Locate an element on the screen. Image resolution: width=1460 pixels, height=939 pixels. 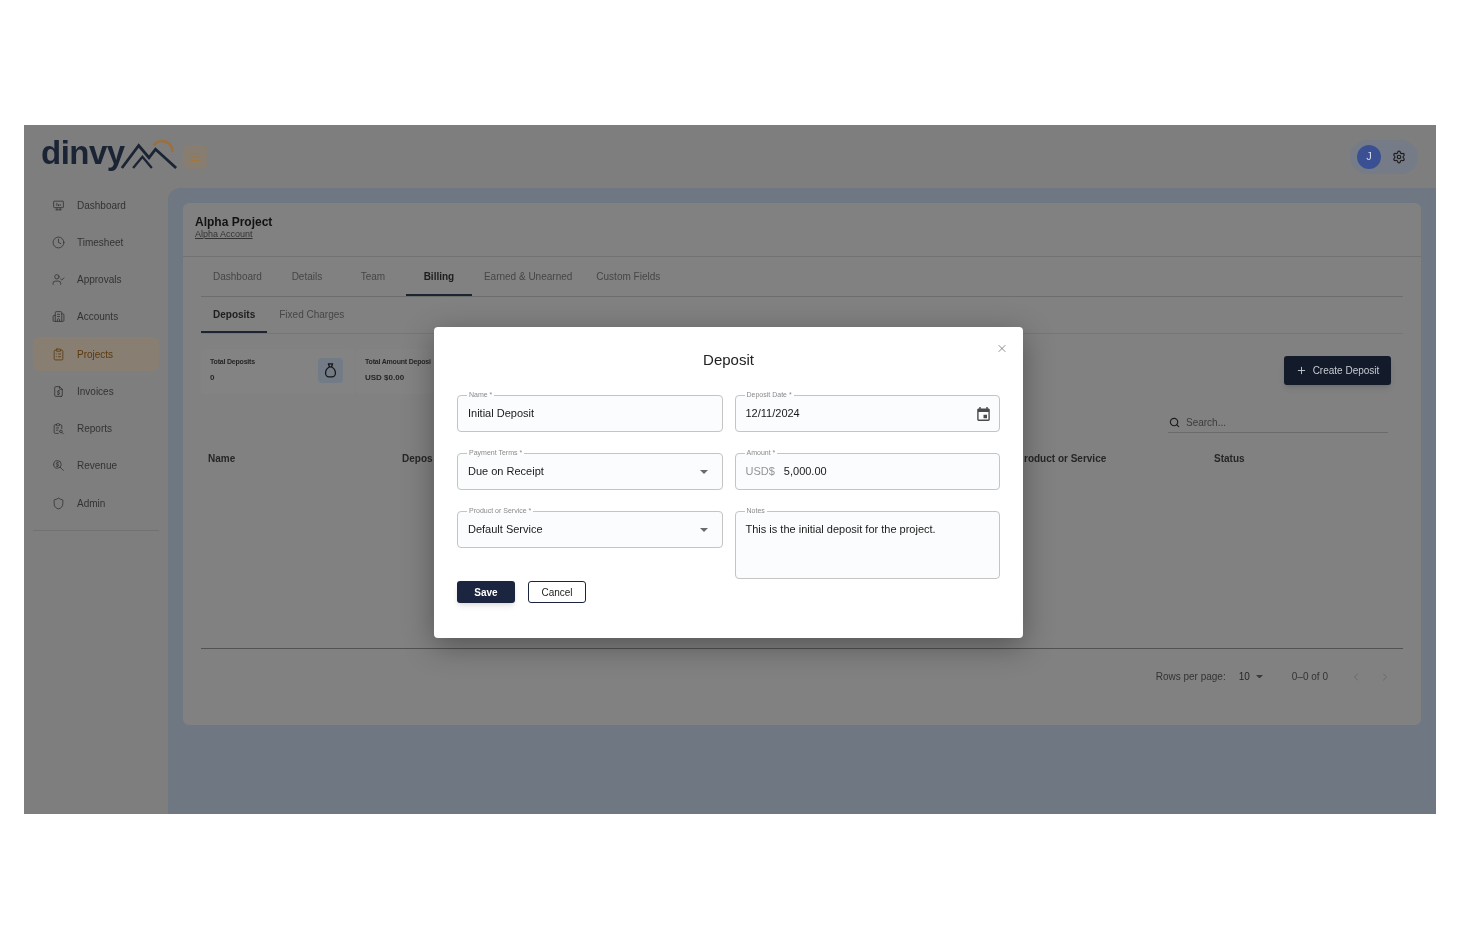
rows-per-page-label: Rows per page: is located at coordinates (1190, 677).